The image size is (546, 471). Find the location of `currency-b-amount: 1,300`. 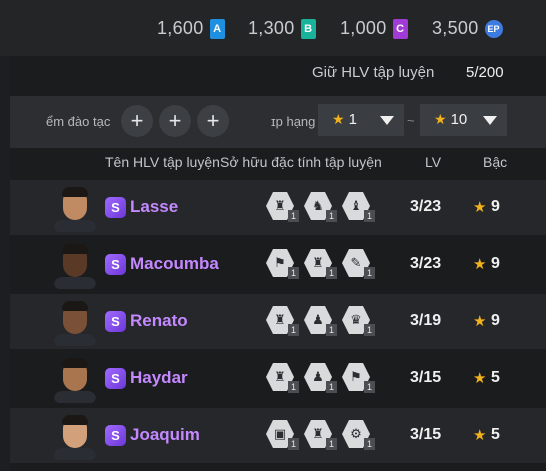

currency-b-amount: 1,300 is located at coordinates (271, 28).